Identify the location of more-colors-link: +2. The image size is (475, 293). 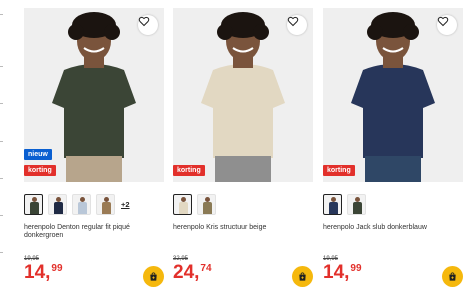
(125, 204).